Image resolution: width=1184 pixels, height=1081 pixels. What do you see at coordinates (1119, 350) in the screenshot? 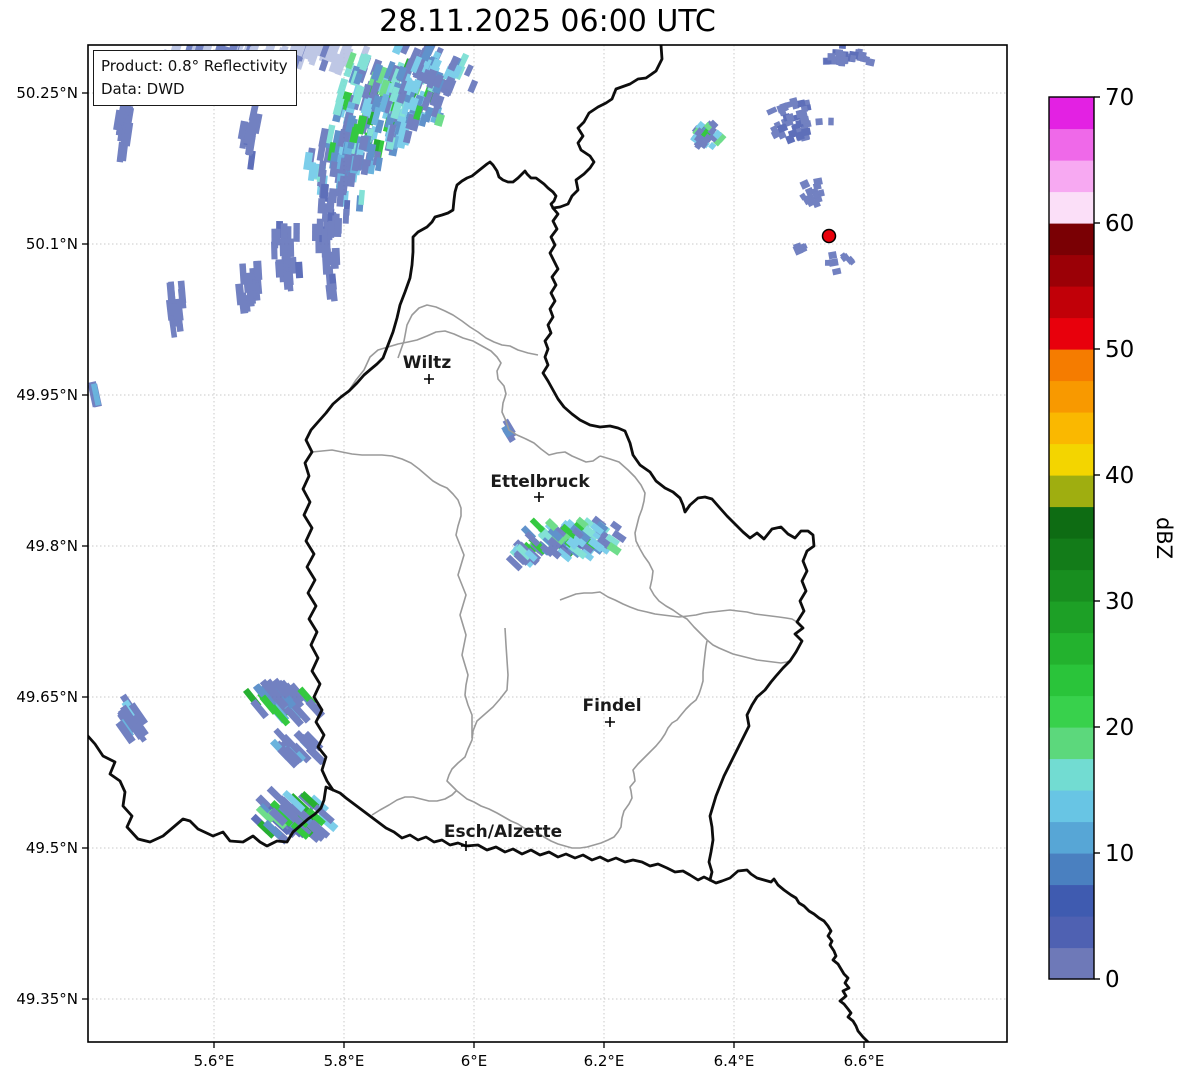
I see `colorbar-tick-label: 50` at bounding box center [1119, 350].